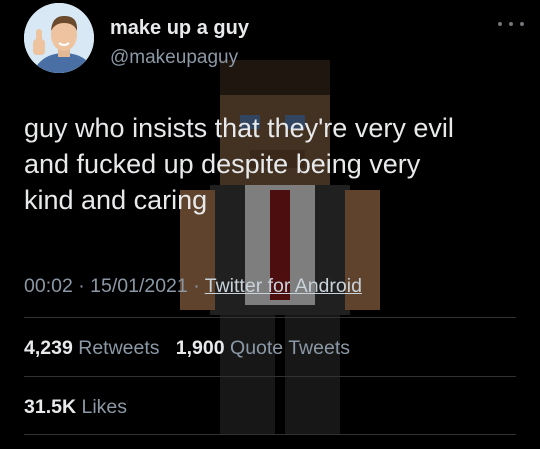  What do you see at coordinates (239, 128) in the screenshot?
I see `tweet-text-line: guy who insists that they're very evil` at bounding box center [239, 128].